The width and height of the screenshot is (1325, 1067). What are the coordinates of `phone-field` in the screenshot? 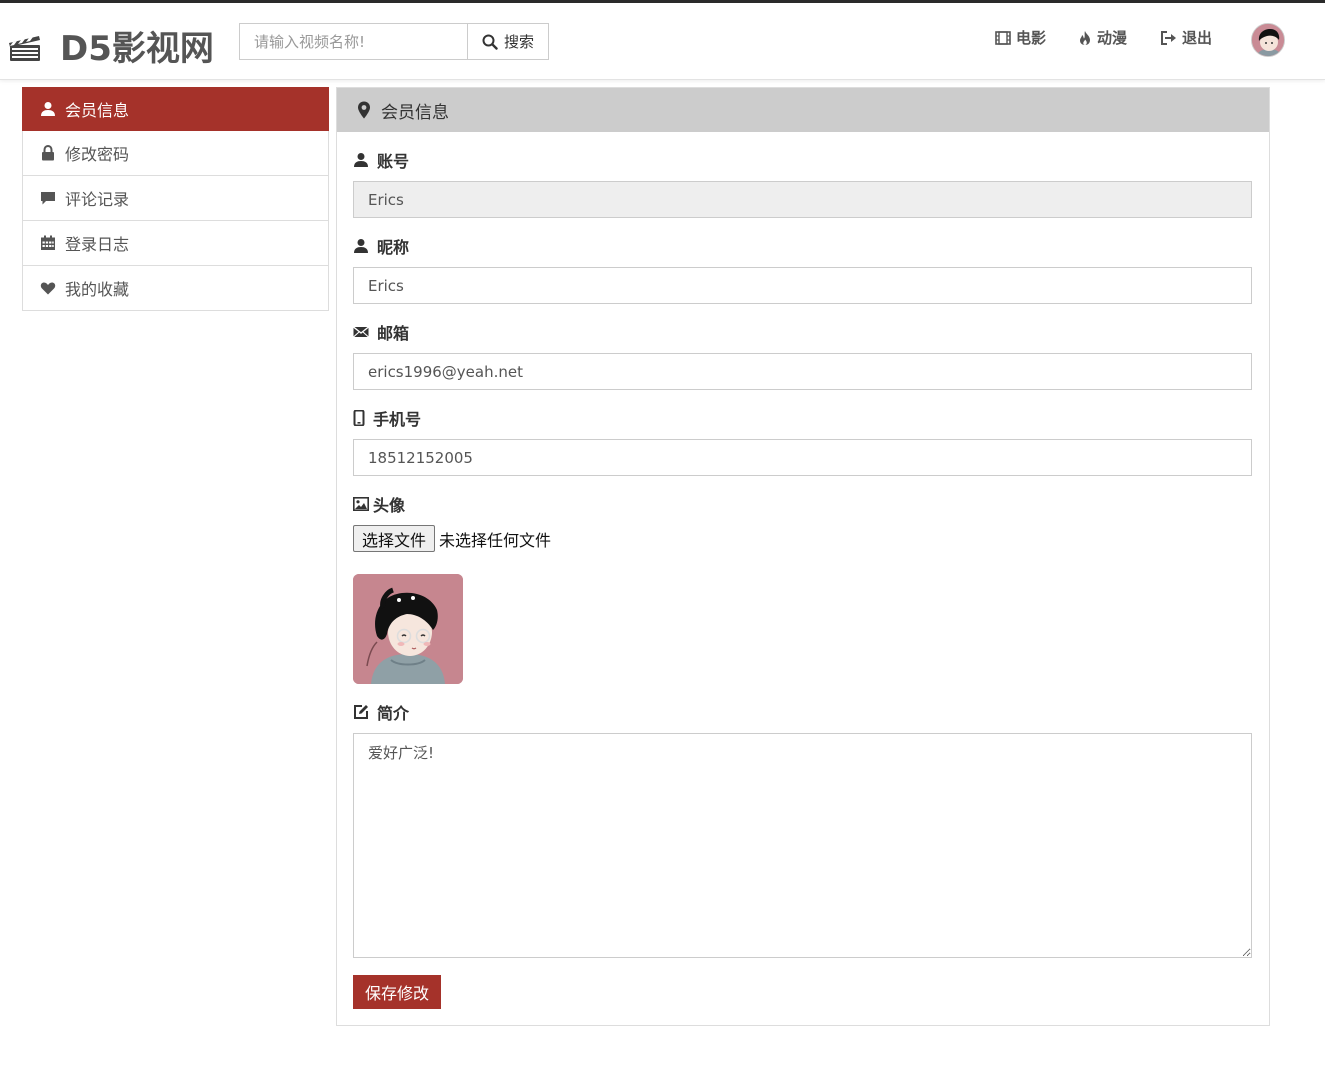 It's located at (802, 457).